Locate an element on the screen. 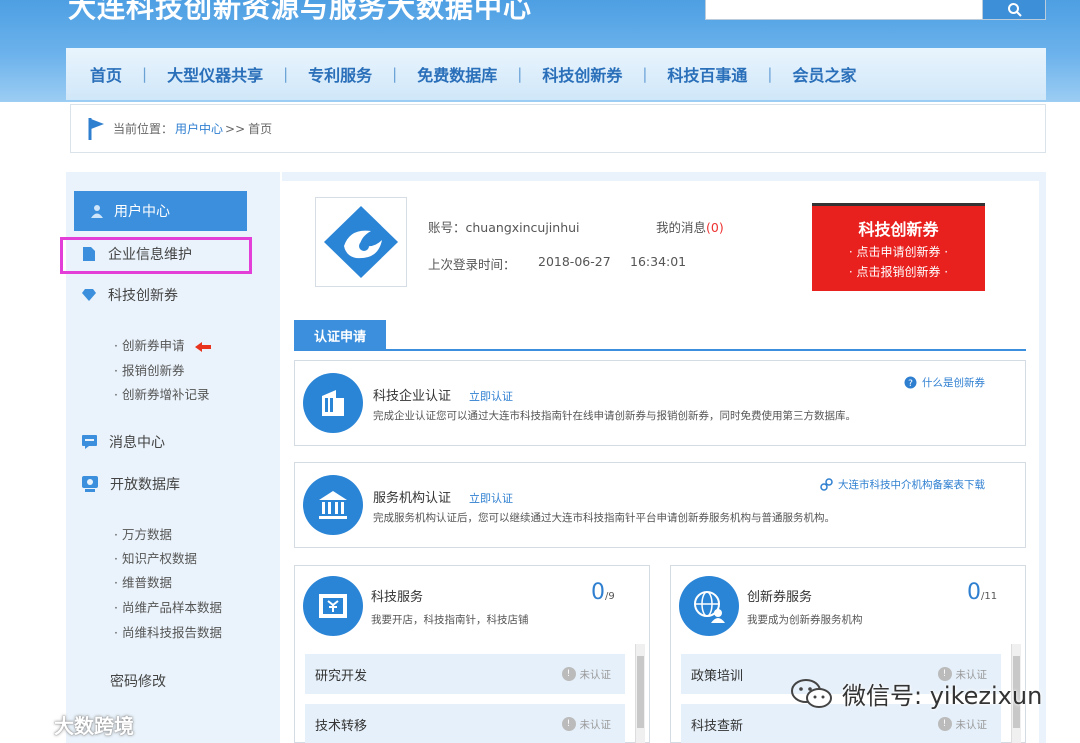 This screenshot has width=1080, height=743. messages-label: 我的消息 is located at coordinates (681, 227).